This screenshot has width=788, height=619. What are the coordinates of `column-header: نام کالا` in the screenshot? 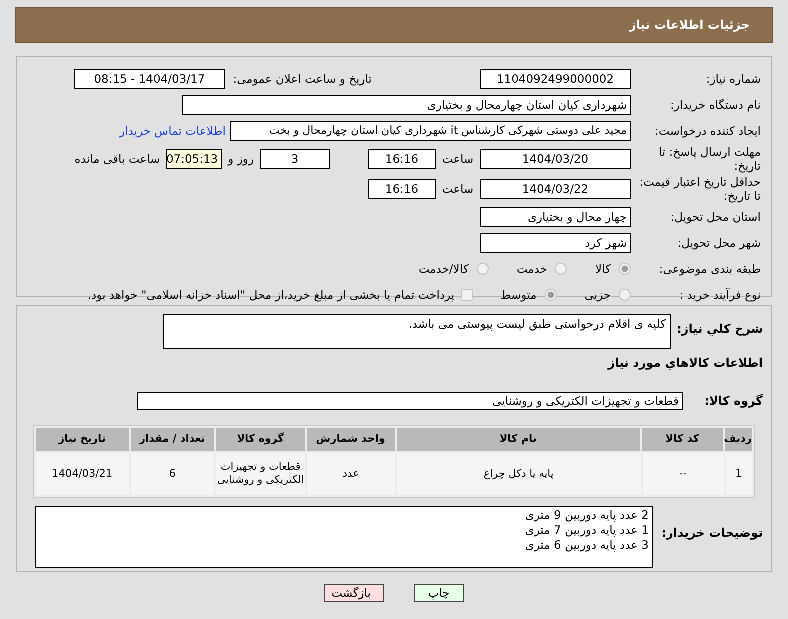 It's located at (518, 439).